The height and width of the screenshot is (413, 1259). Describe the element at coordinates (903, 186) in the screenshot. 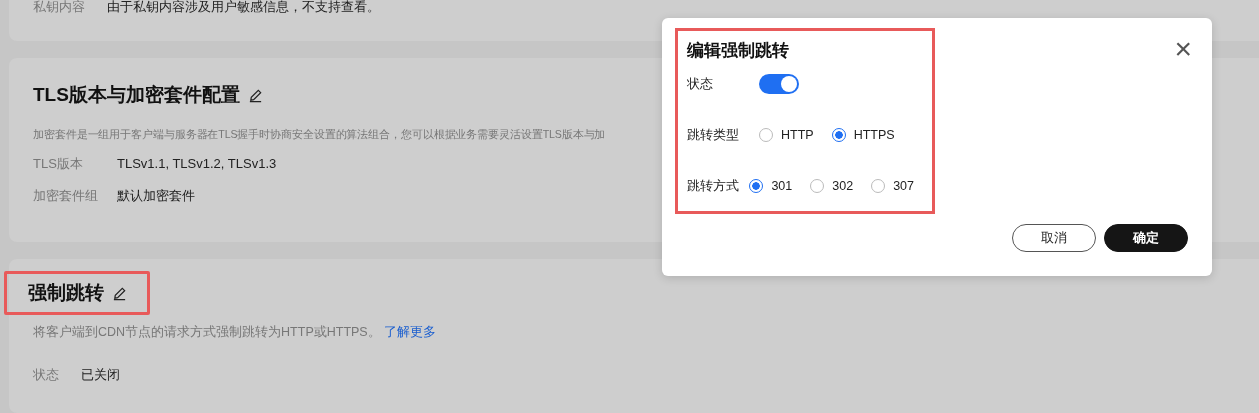

I see `radio-label: 307` at that location.